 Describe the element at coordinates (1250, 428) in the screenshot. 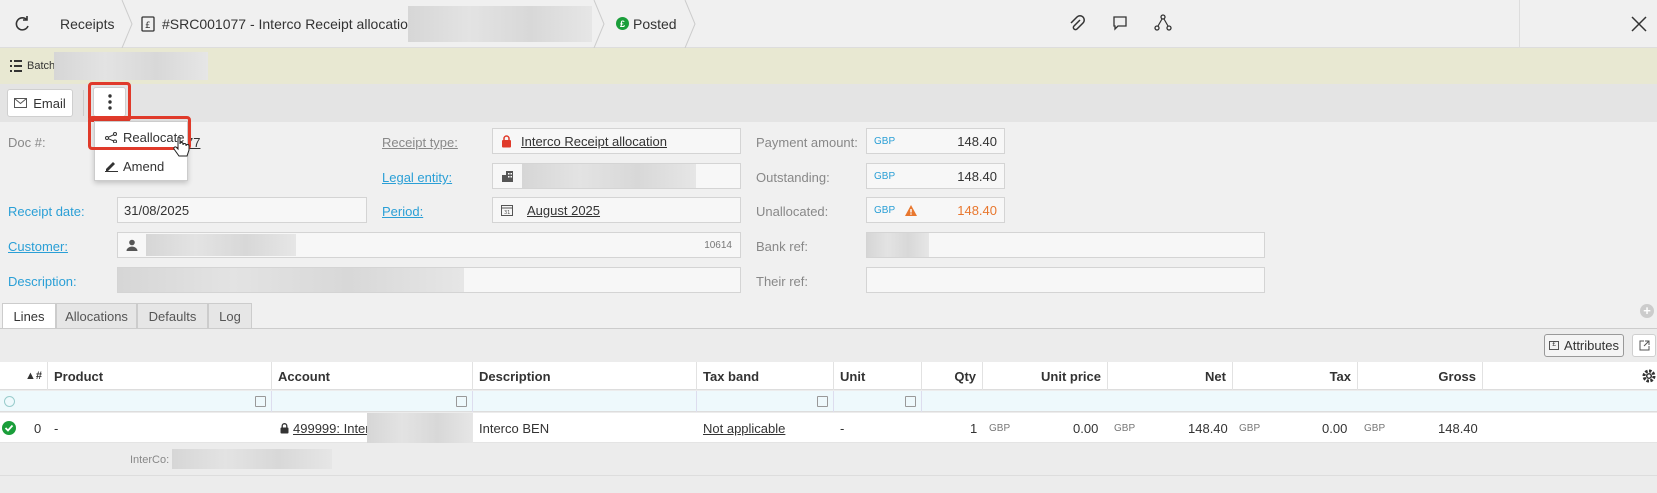

I see `row-tax-currency: GBP` at that location.